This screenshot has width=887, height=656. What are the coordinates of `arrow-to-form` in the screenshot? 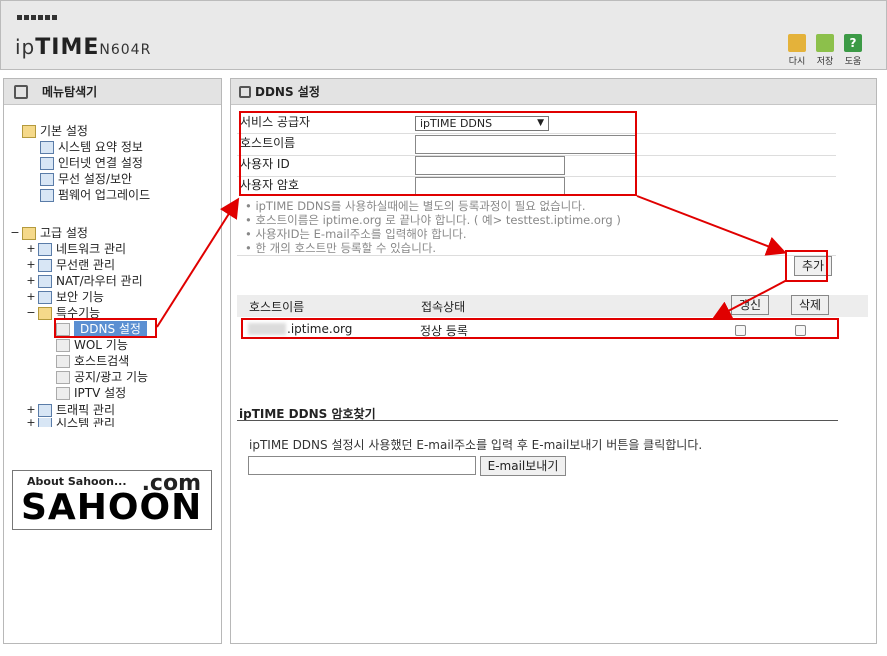 It's located at (198, 262).